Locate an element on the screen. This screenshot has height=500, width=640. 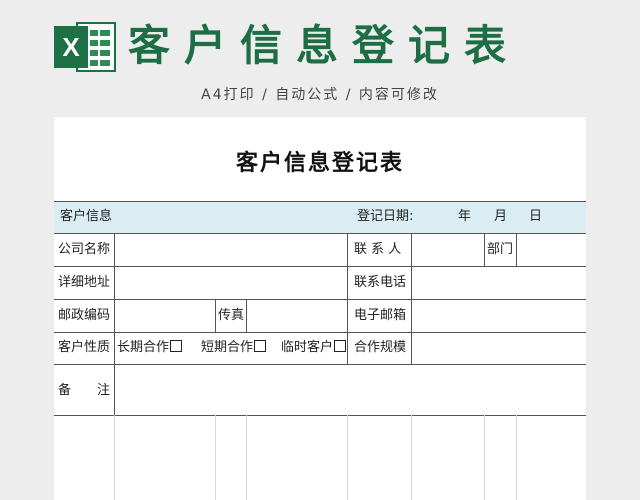
phone-label: 联系电话 is located at coordinates (380, 282).